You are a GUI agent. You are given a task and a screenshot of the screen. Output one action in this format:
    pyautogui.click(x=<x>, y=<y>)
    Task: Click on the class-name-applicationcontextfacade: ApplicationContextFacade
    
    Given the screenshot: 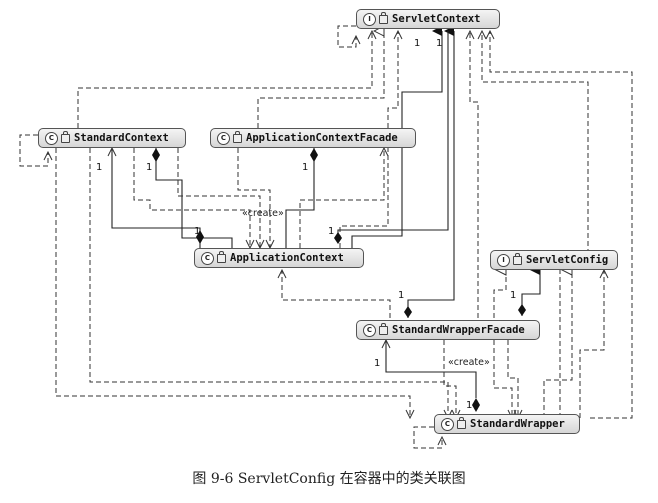 What is the action you would take?
    pyautogui.click(x=322, y=138)
    